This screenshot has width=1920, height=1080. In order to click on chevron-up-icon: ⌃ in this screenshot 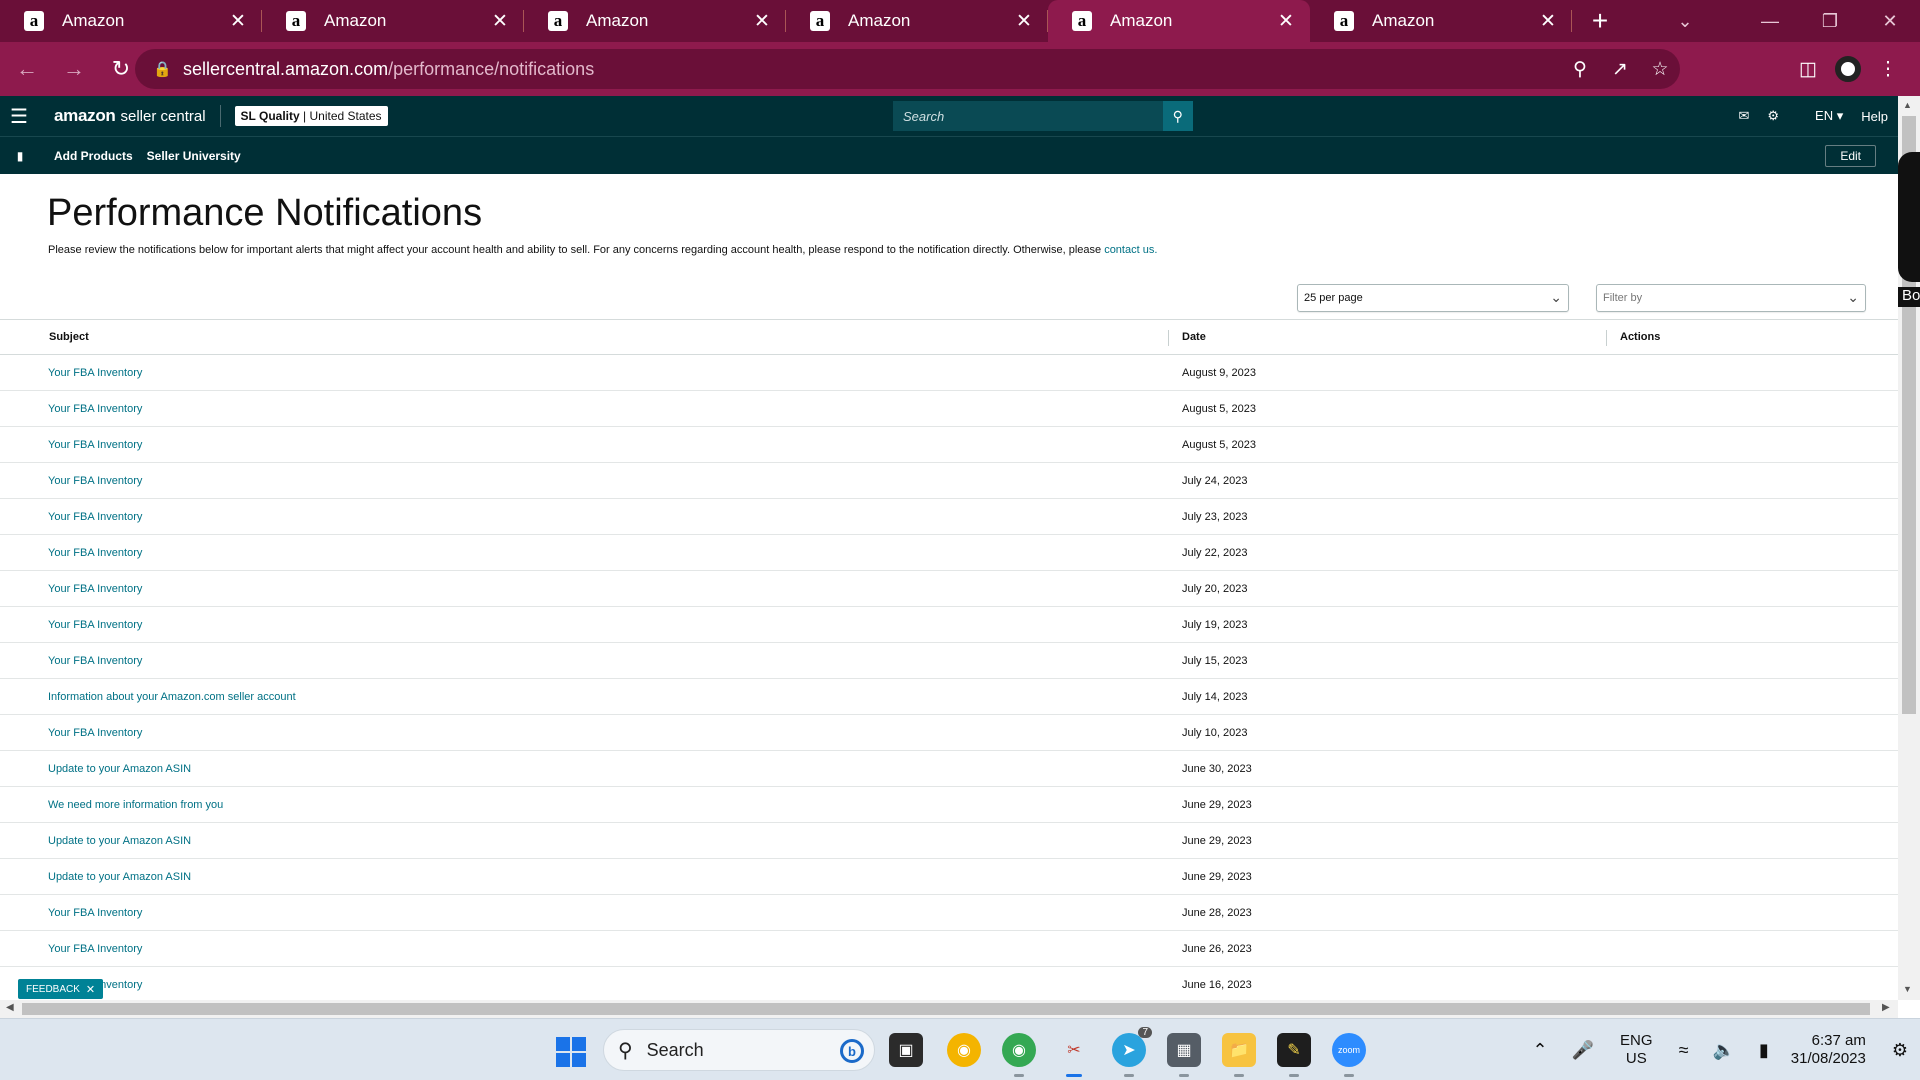, I will do `click(1540, 1050)`.